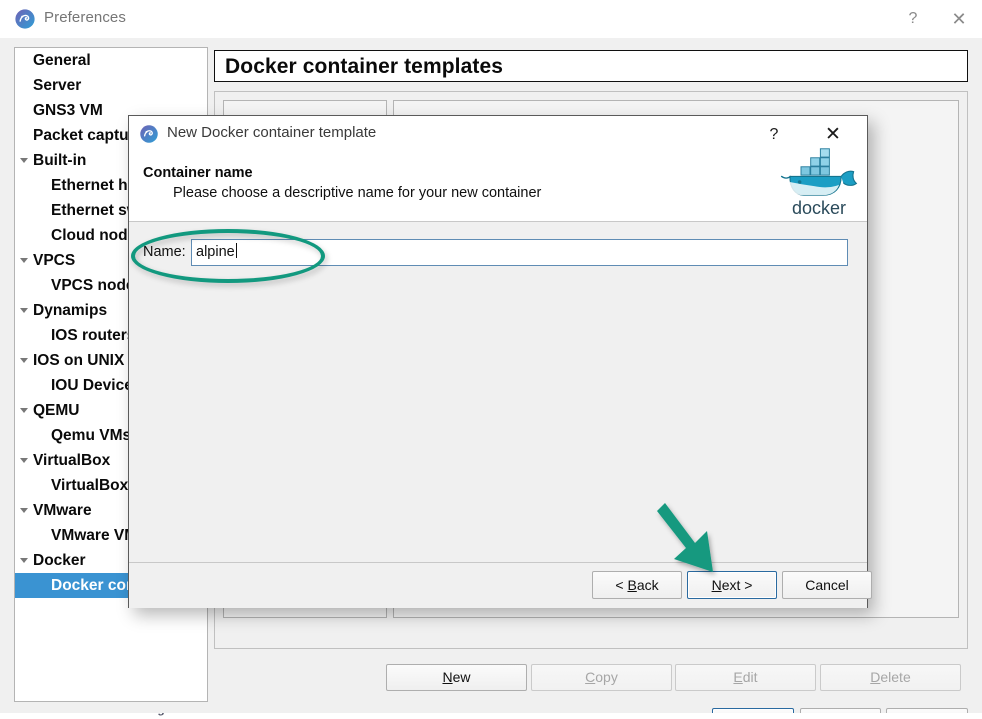 The width and height of the screenshot is (982, 719). What do you see at coordinates (819, 208) in the screenshot?
I see `docker-logo-text: docker` at bounding box center [819, 208].